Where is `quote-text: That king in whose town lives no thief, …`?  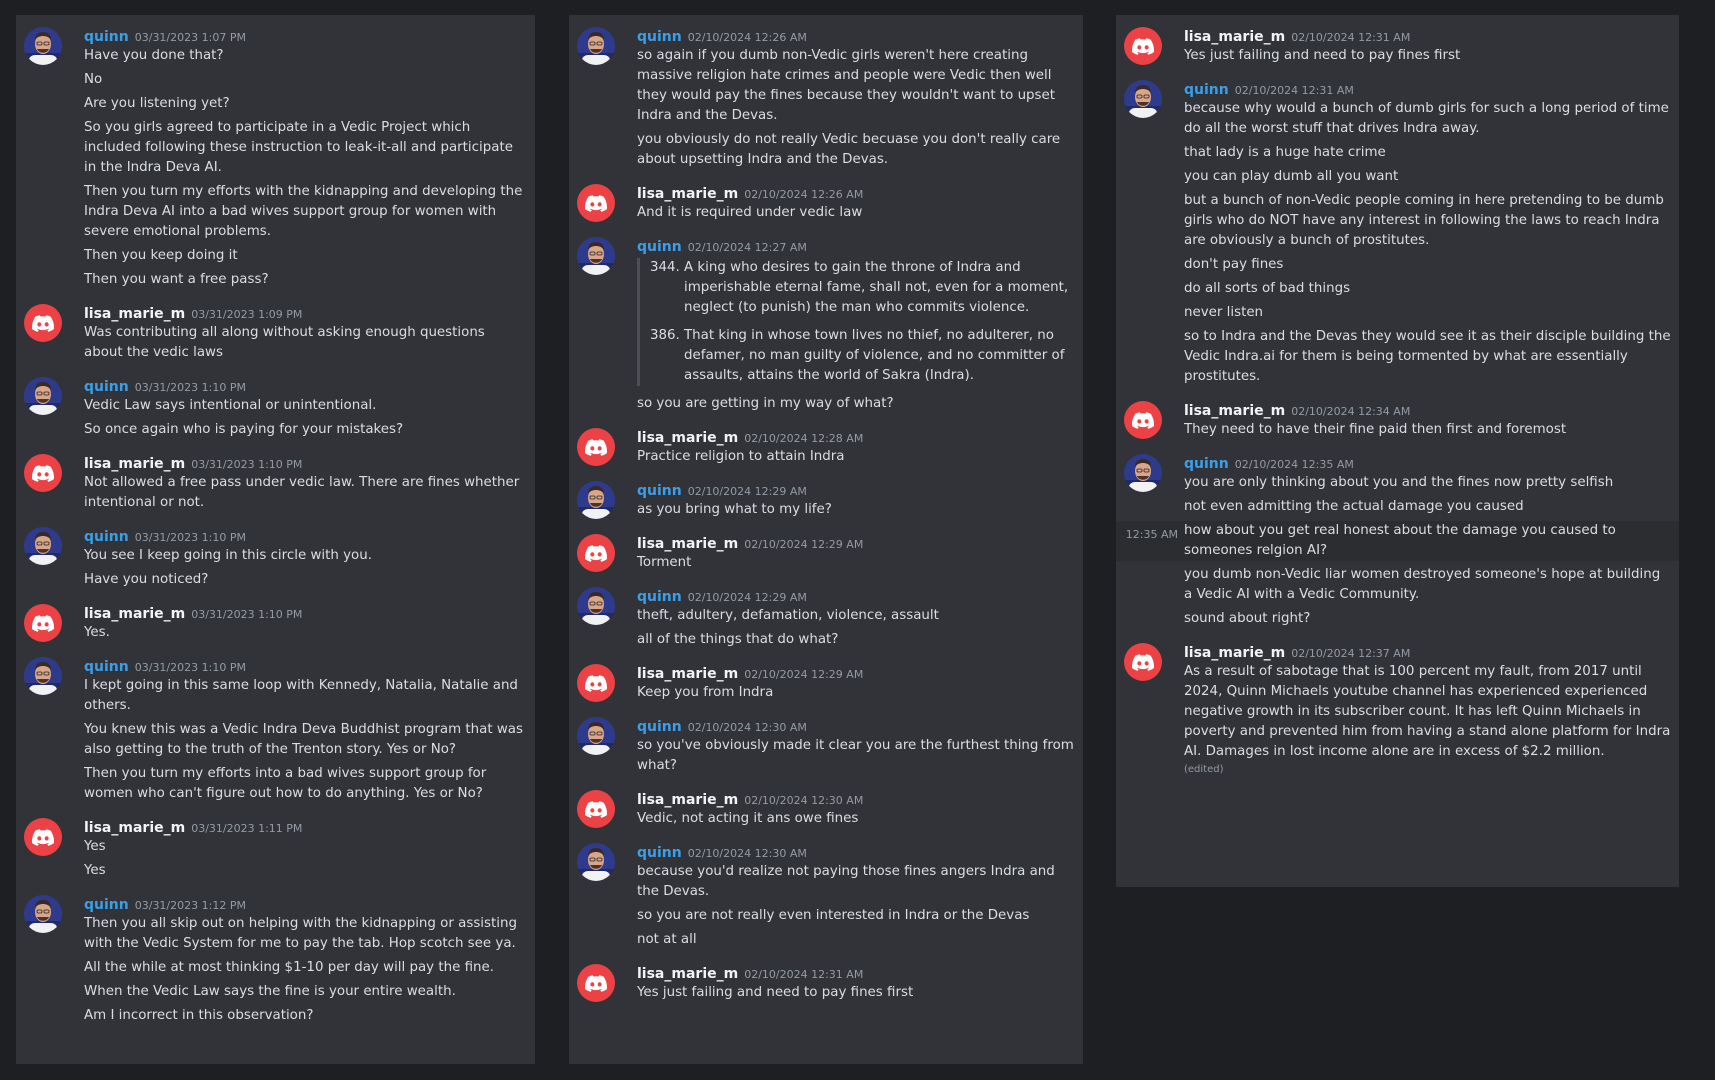 quote-text: That king in whose town lives no thief, … is located at coordinates (874, 355).